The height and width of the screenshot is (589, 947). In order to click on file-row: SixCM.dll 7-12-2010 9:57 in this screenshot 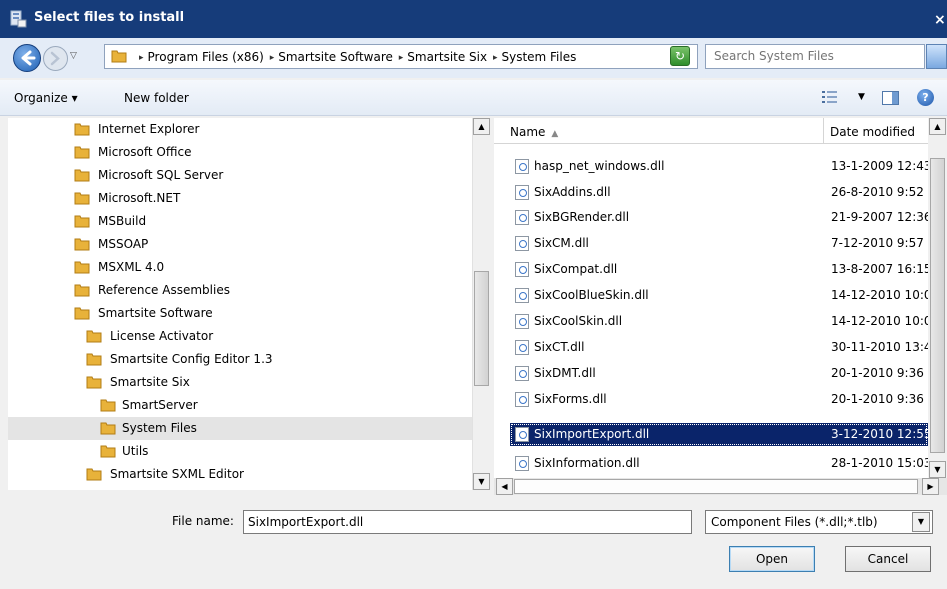, I will do `click(719, 243)`.